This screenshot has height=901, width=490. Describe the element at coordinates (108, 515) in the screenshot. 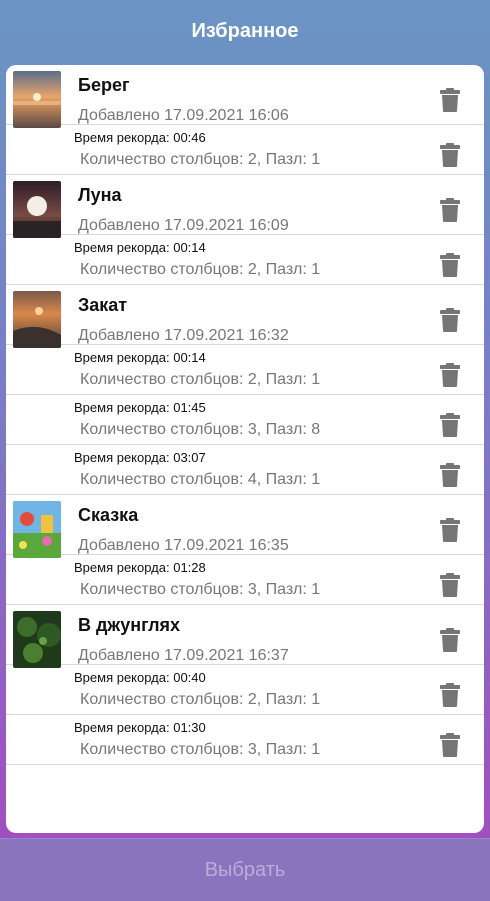

I see `favorite-title: Сказка` at that location.